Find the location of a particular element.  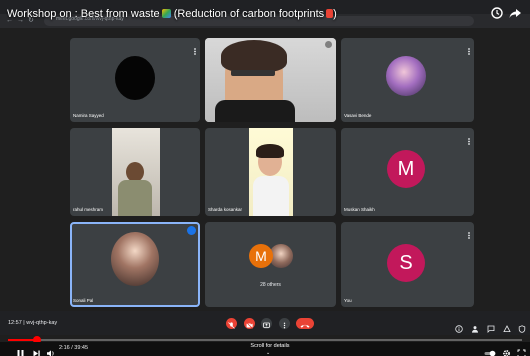

video-title-text: Workshop on : Best from waste is located at coordinates (83, 14).